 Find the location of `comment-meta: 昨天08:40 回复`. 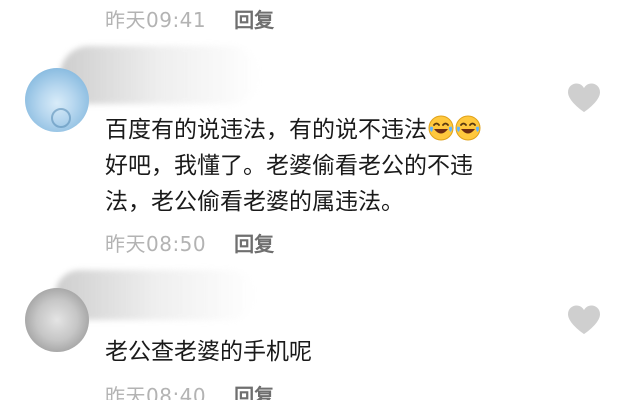

comment-meta: 昨天08:40 回复 is located at coordinates (189, 392).